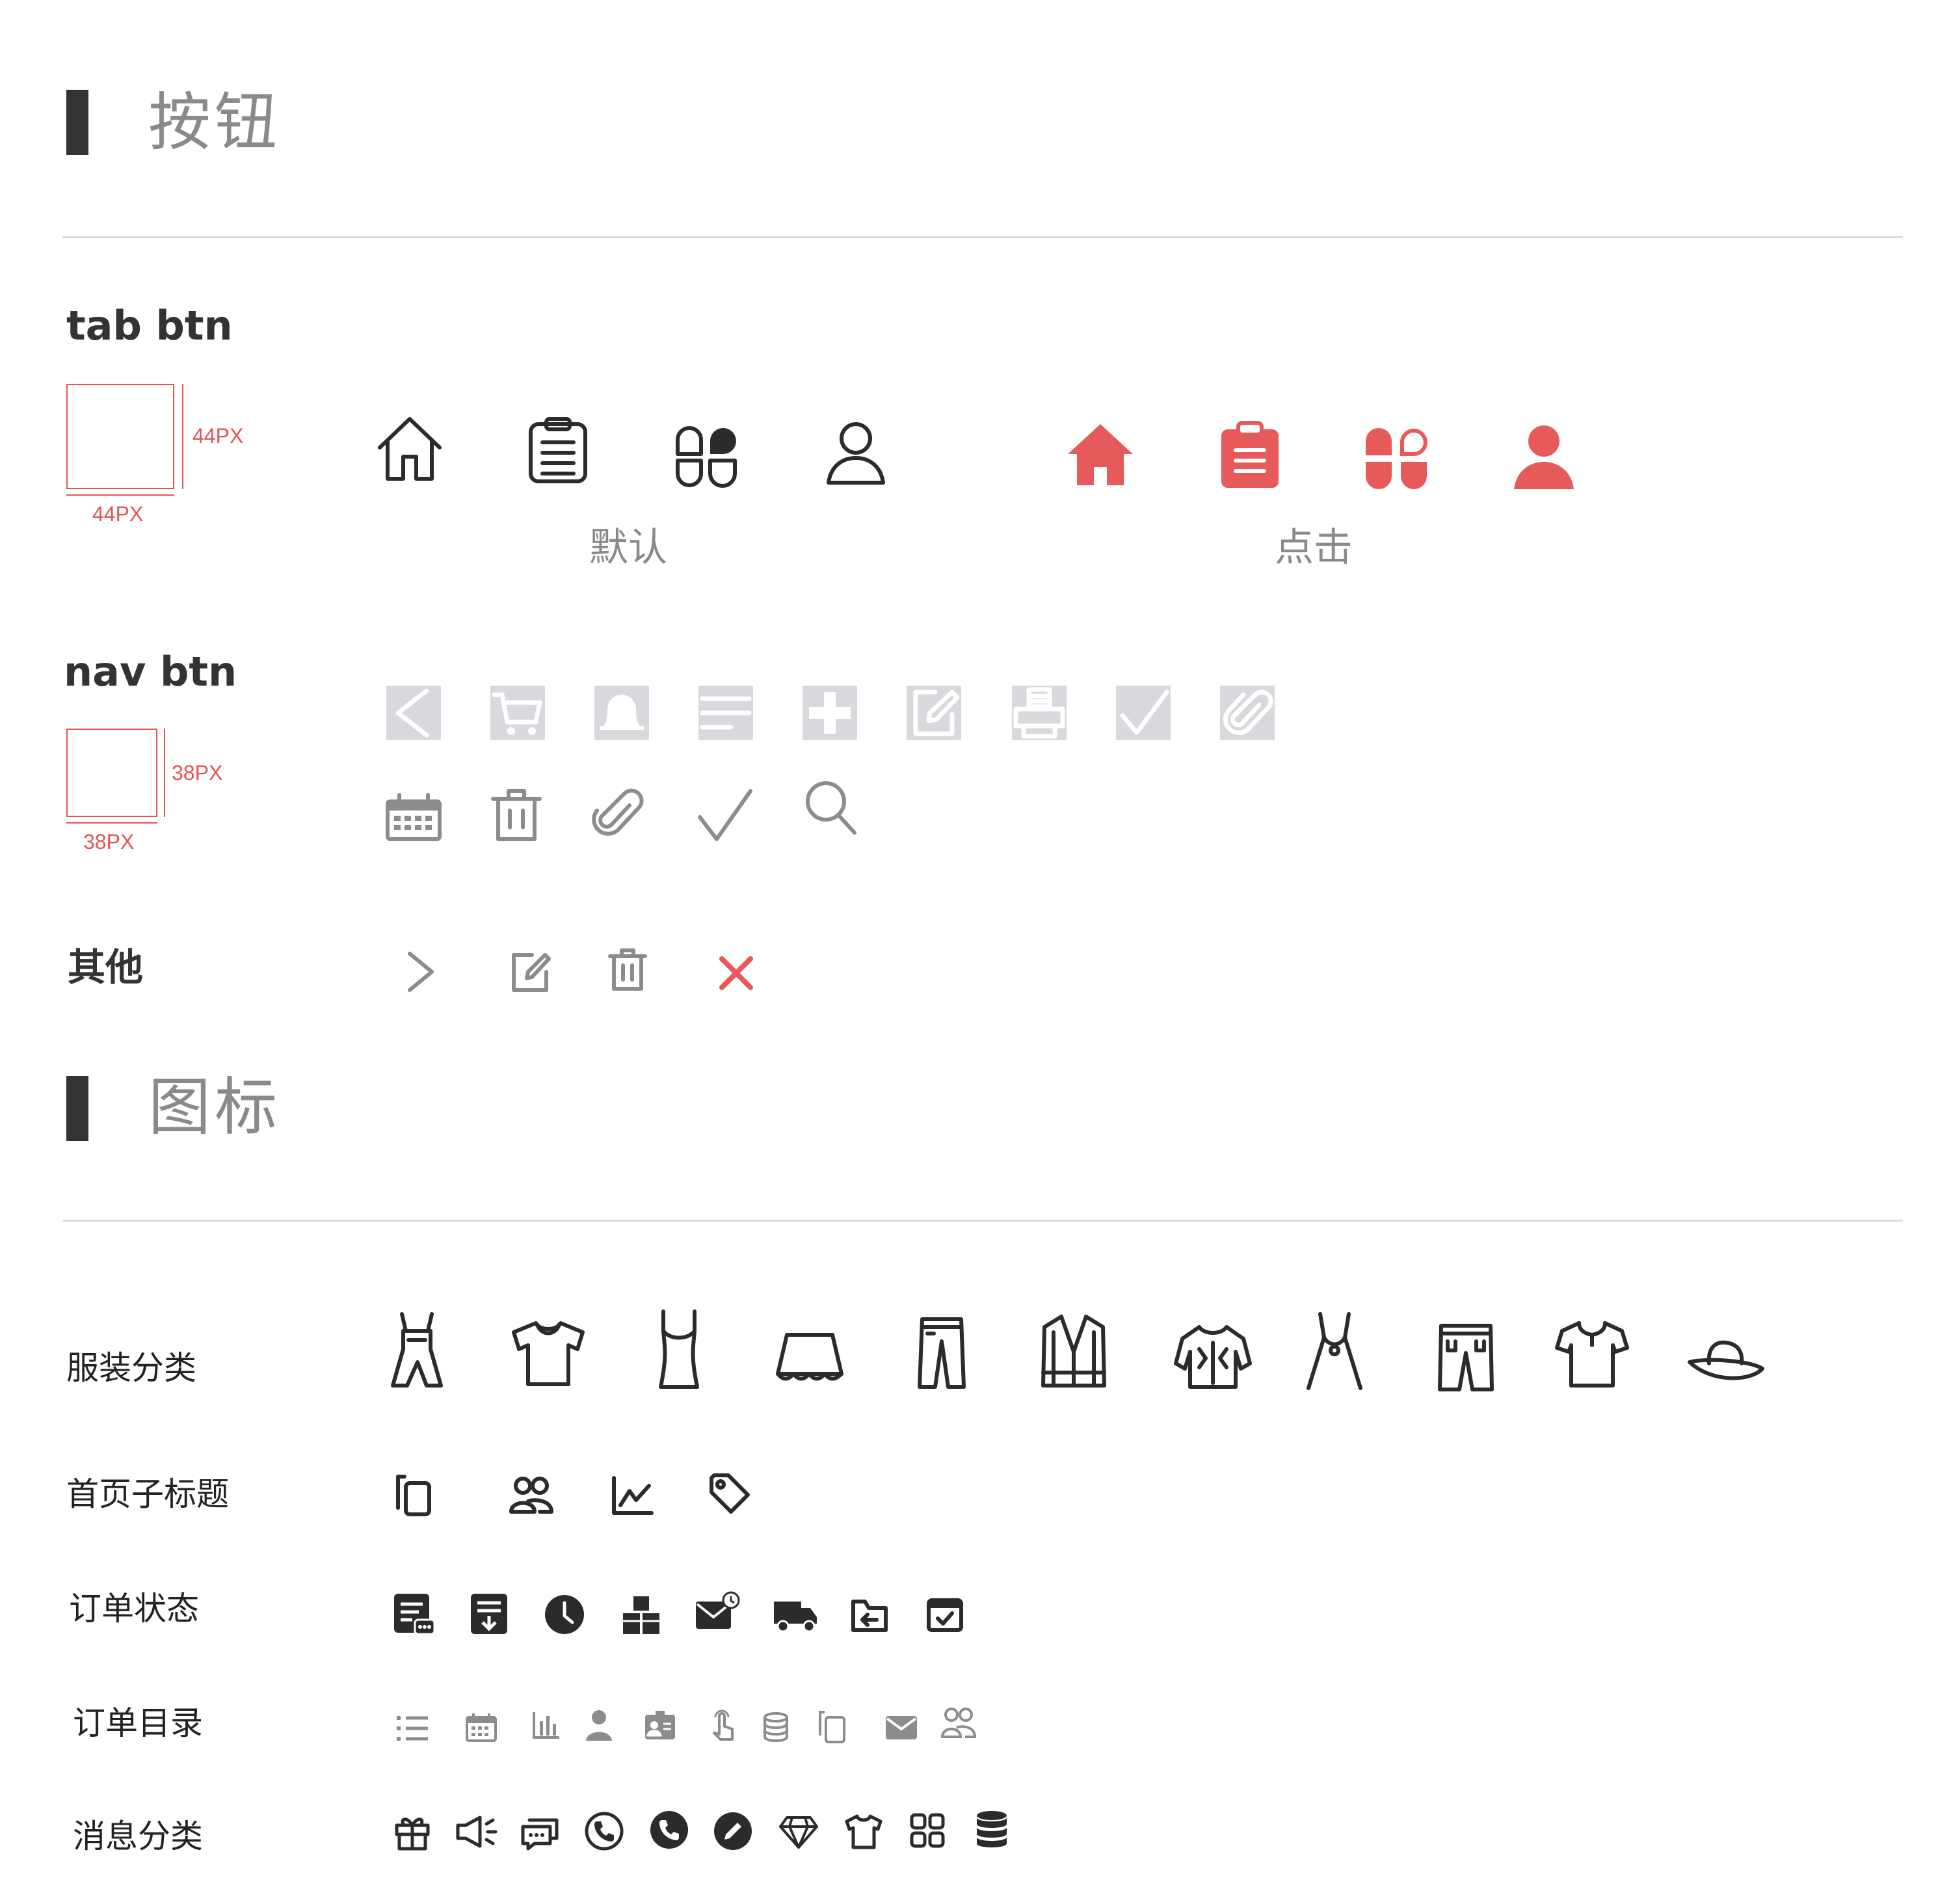 This screenshot has width=1951, height=1904. What do you see at coordinates (809, 1356) in the screenshot?
I see `skirt-icon` at bounding box center [809, 1356].